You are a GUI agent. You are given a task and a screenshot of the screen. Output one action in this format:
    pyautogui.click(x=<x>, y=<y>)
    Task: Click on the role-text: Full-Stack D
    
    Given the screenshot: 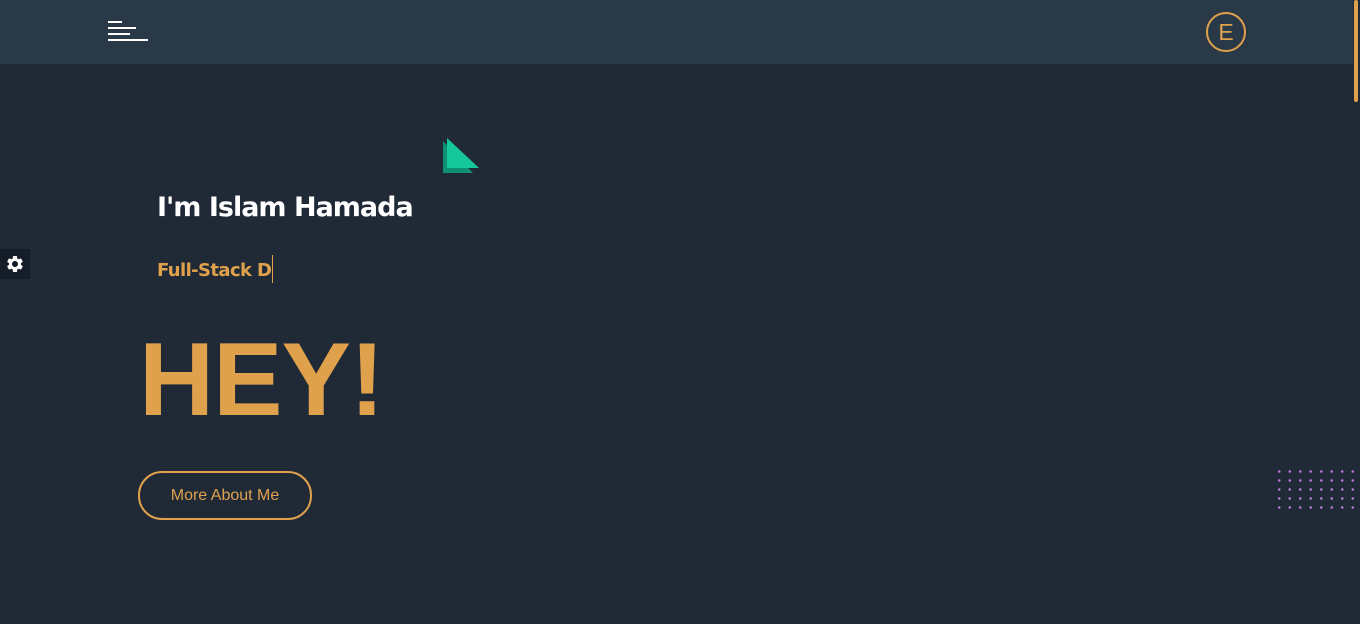 What is the action you would take?
    pyautogui.click(x=214, y=270)
    